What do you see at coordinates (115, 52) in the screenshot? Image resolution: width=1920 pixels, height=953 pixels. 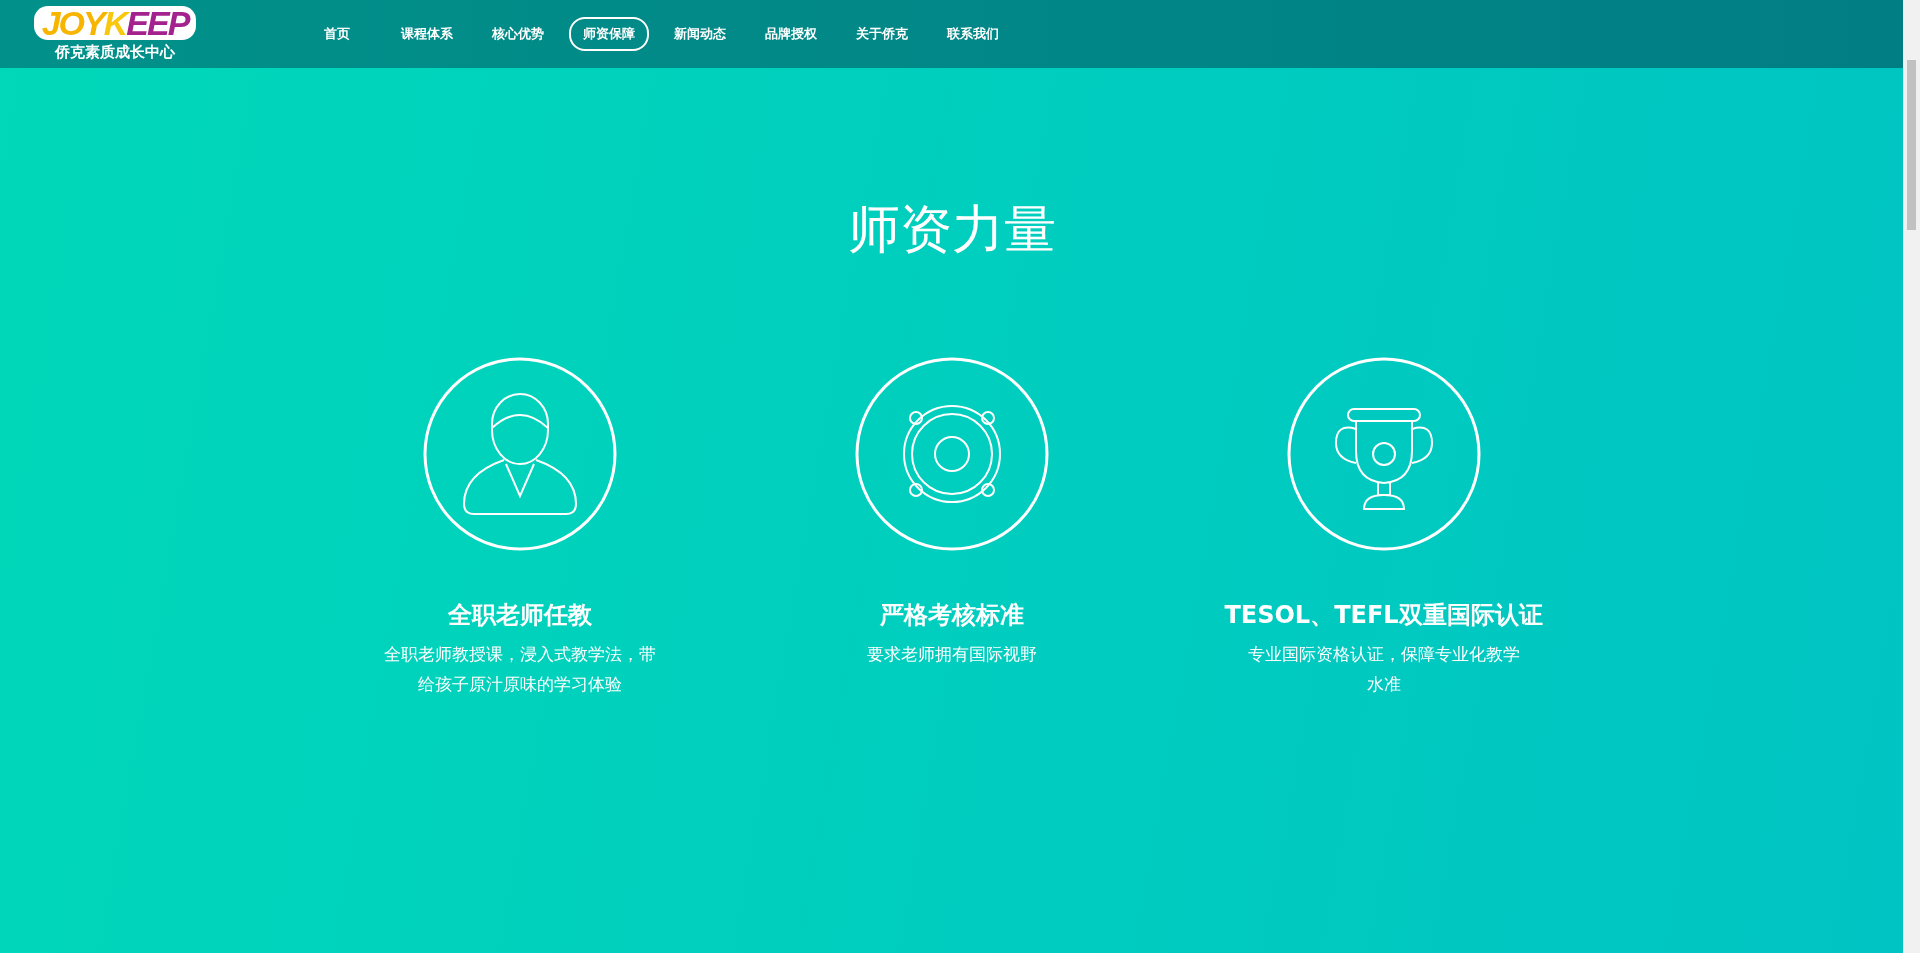 I see `logo-tagline: 侨克素质成长中心` at bounding box center [115, 52].